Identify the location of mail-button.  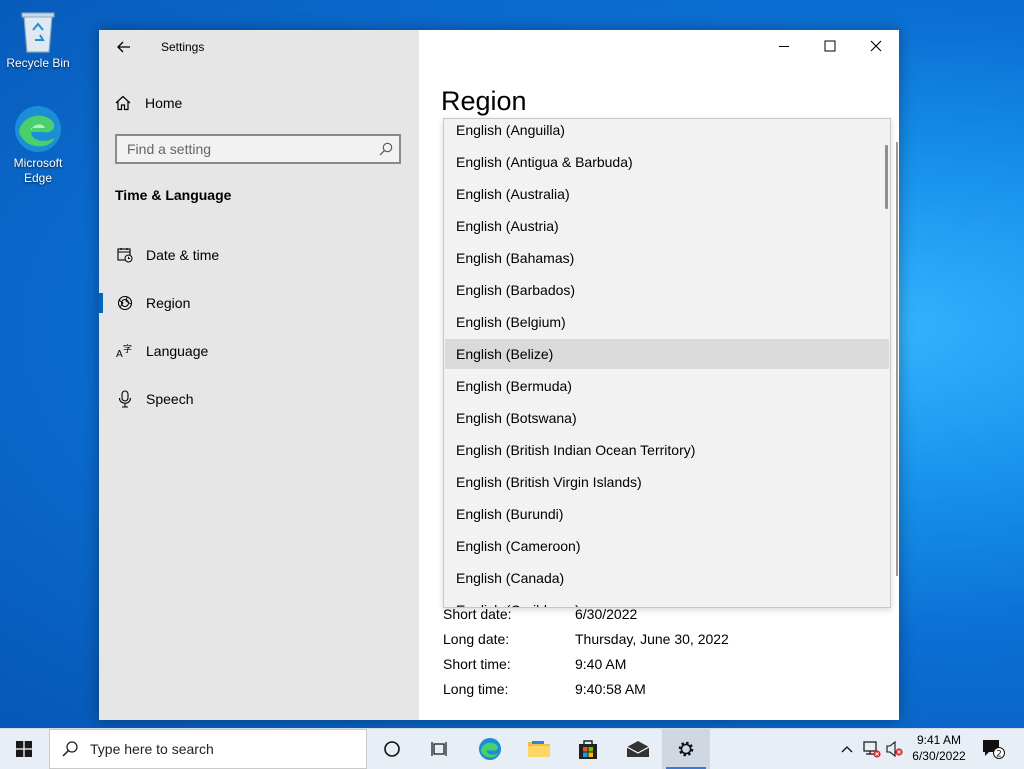
(638, 749).